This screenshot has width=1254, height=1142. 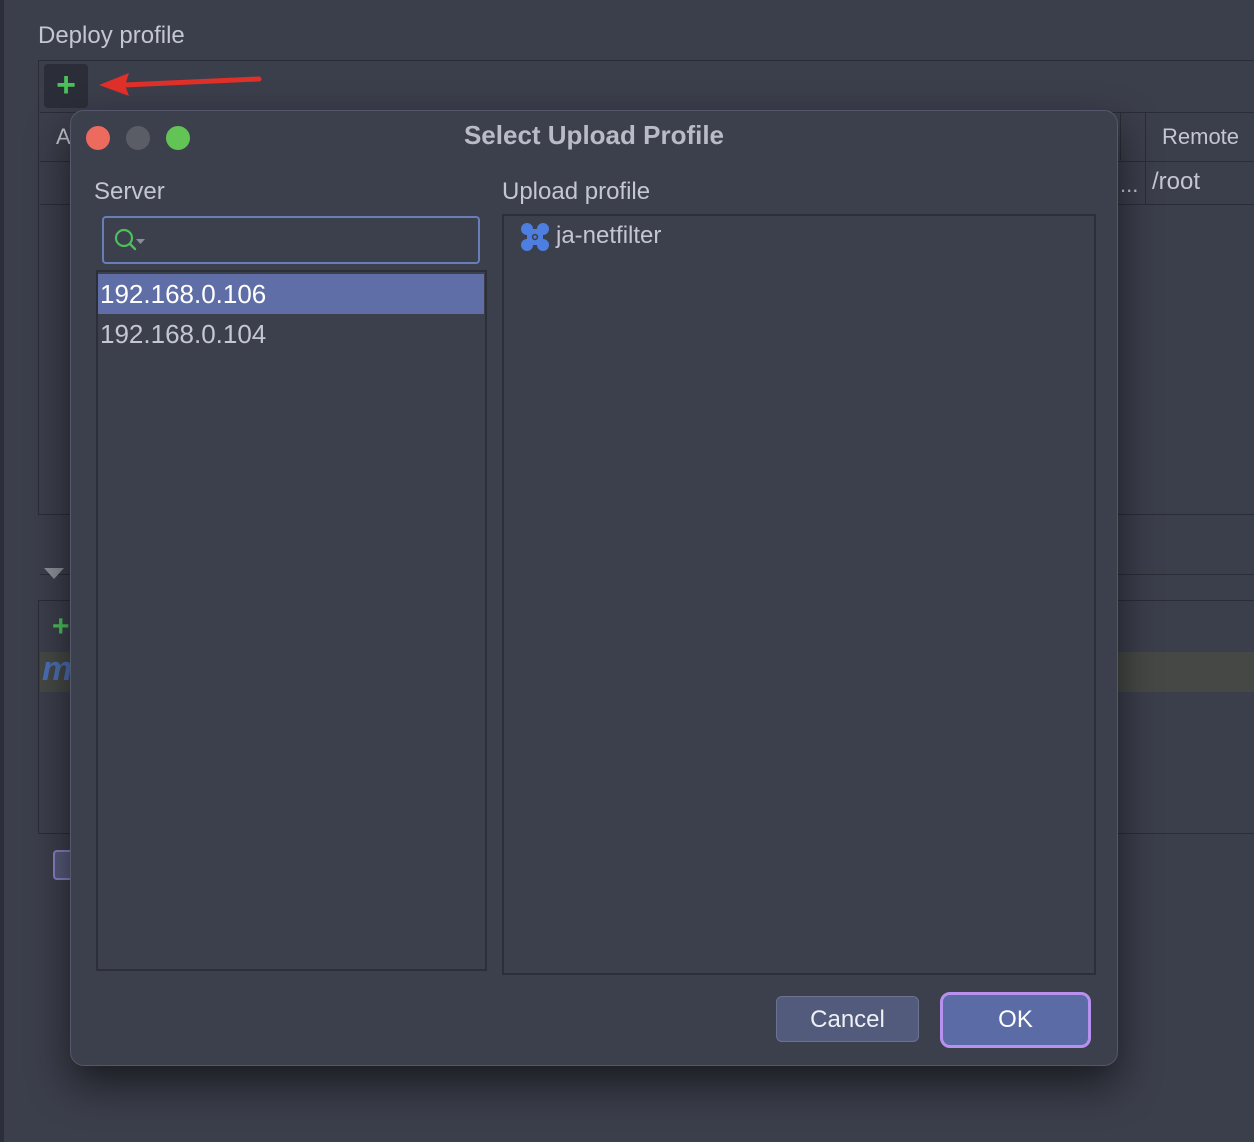 What do you see at coordinates (132, 240) in the screenshot?
I see `search-icon` at bounding box center [132, 240].